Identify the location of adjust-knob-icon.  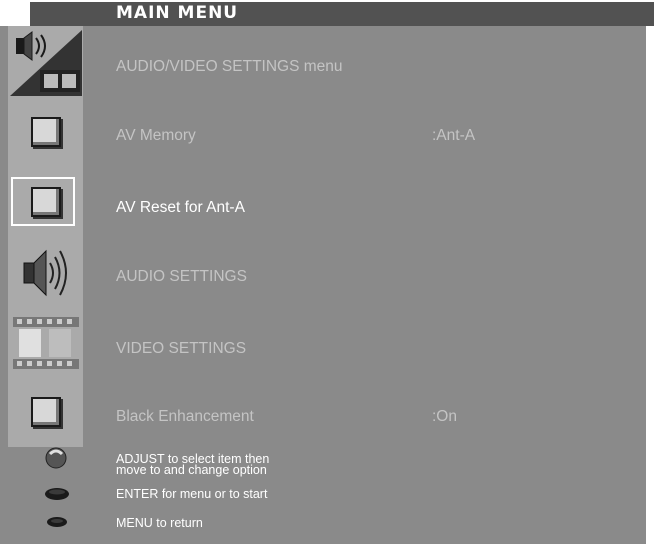
(56, 458).